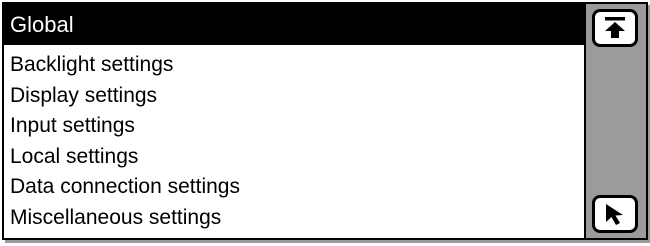 This screenshot has width=650, height=246. I want to click on scroll-rail, so click(615, 121).